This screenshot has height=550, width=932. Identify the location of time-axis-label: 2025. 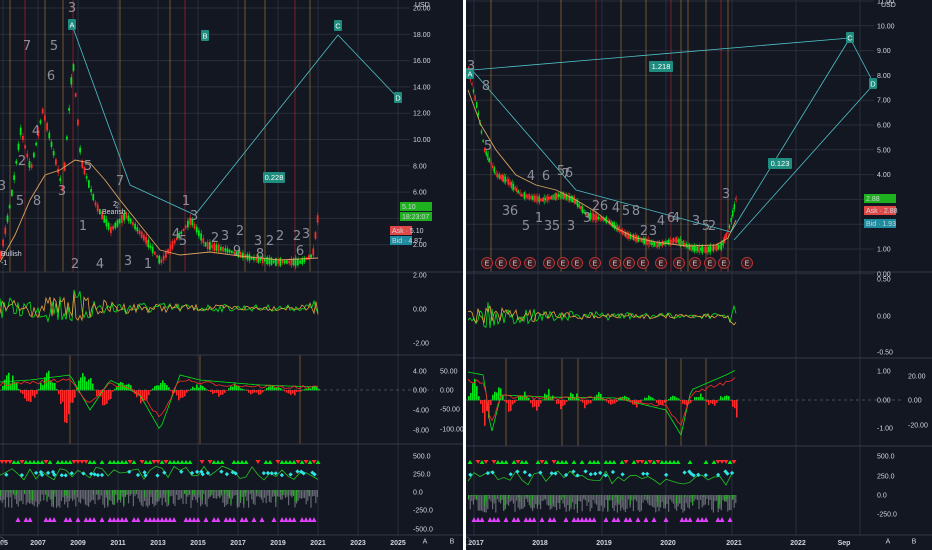
(398, 543).